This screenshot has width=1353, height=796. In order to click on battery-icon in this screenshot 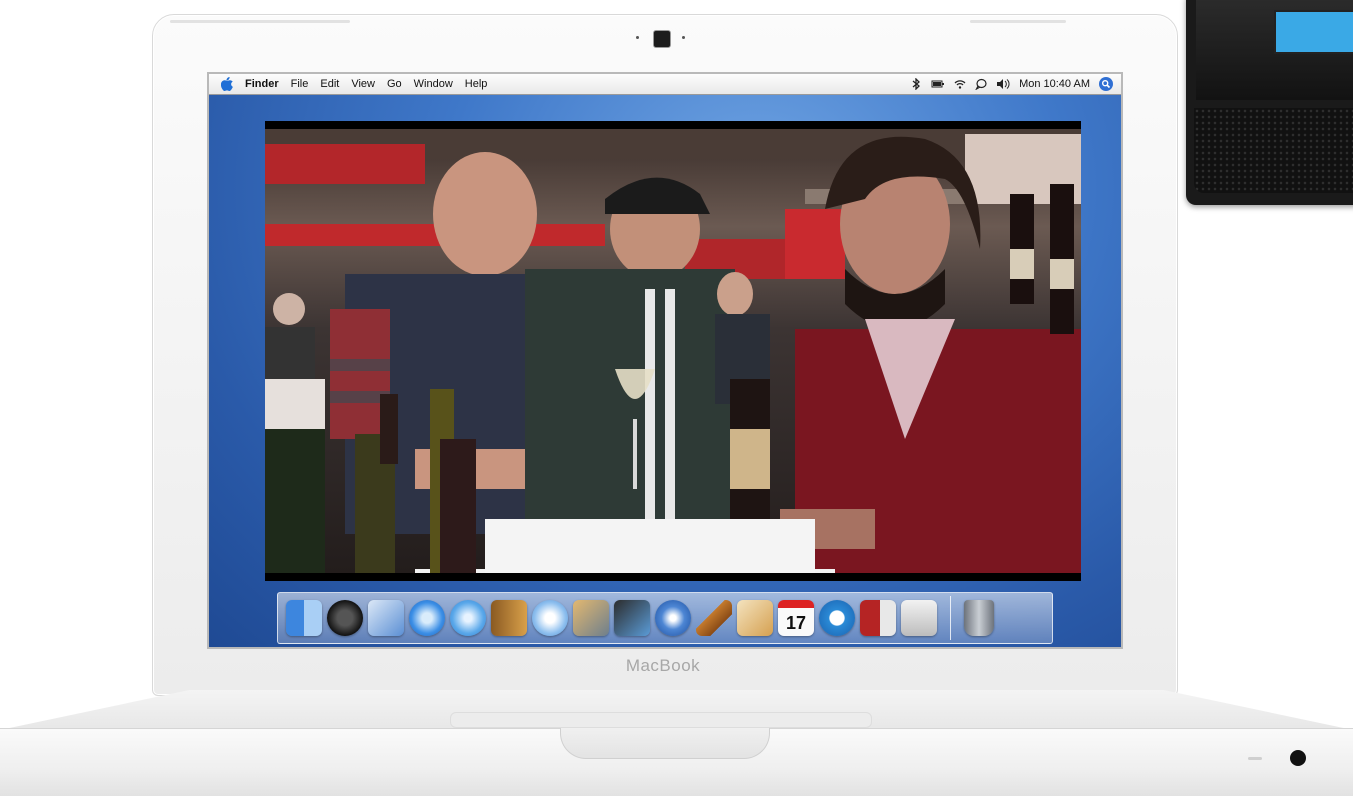, I will do `click(938, 84)`.